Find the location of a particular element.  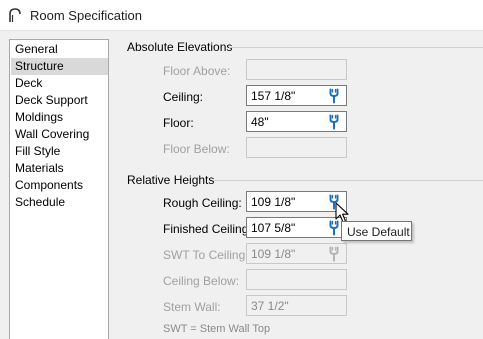

stem-wall-value: 37 1/2" is located at coordinates (270, 306).